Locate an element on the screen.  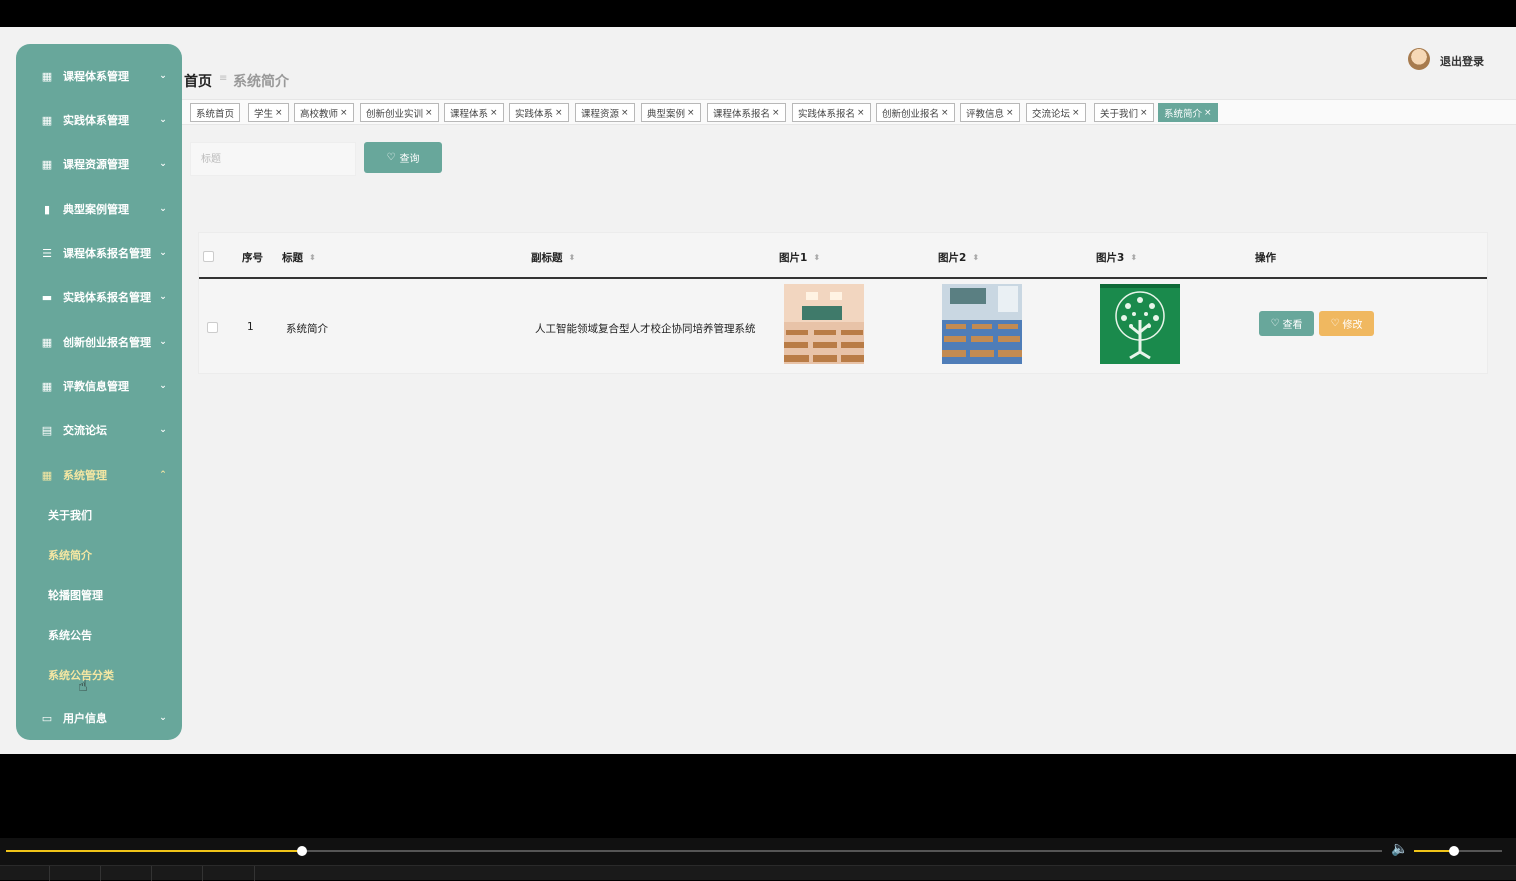
column-header-image2: 图片2 ⬍ is located at coordinates (958, 257).